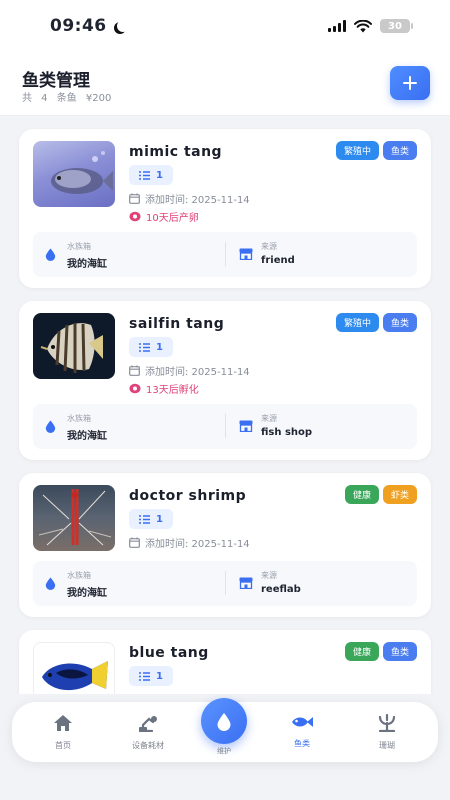 This screenshot has width=450, height=800. Describe the element at coordinates (225, 426) in the screenshot. I see `info-box: 水族箱 我的海缸 来源 fish shop` at that location.